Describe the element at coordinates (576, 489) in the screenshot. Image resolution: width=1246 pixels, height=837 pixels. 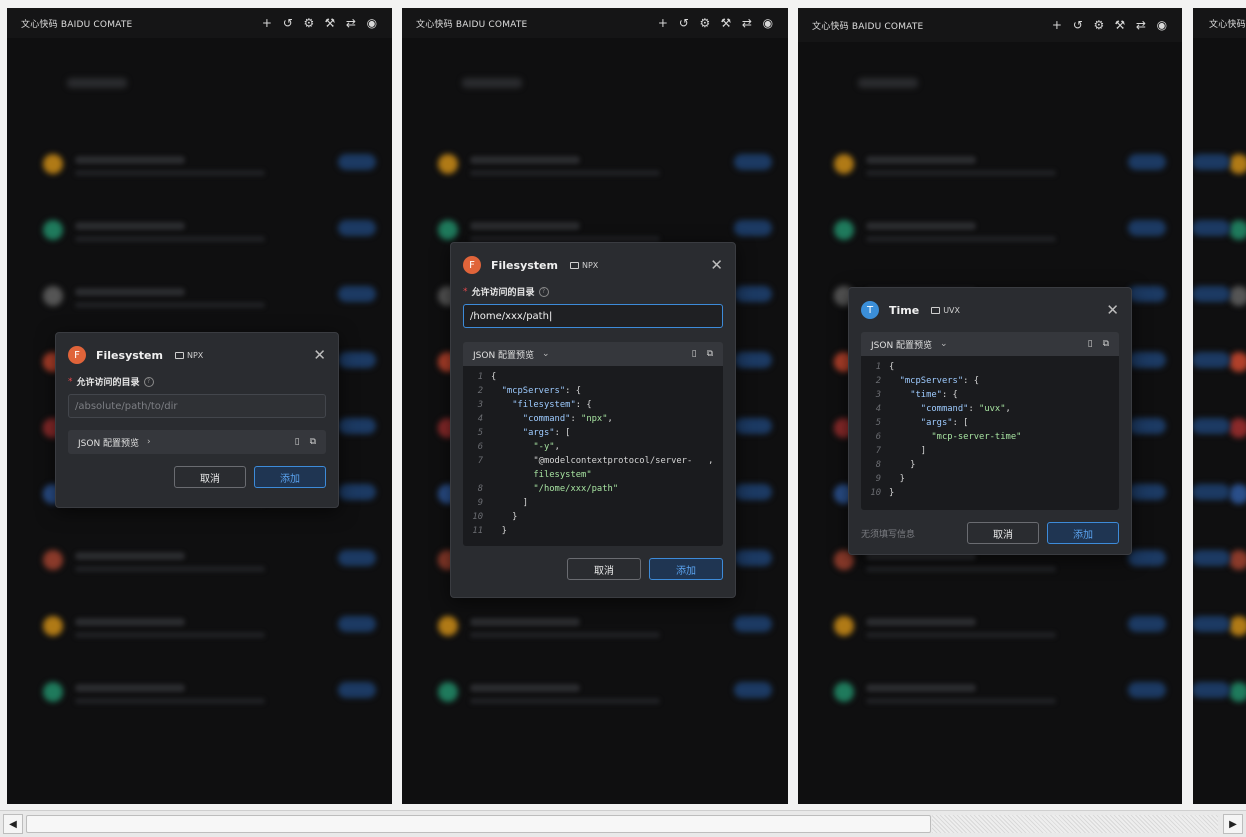
I see `code-text: "/home/xxx/path"` at that location.